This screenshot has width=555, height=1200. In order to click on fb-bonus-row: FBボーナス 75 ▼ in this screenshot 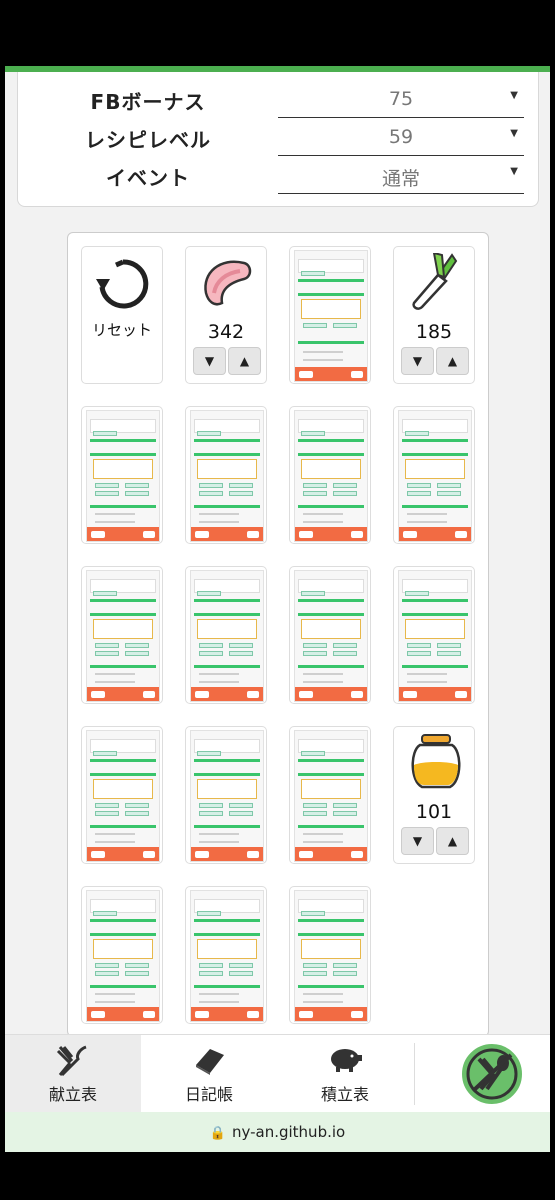, I will do `click(279, 101)`.